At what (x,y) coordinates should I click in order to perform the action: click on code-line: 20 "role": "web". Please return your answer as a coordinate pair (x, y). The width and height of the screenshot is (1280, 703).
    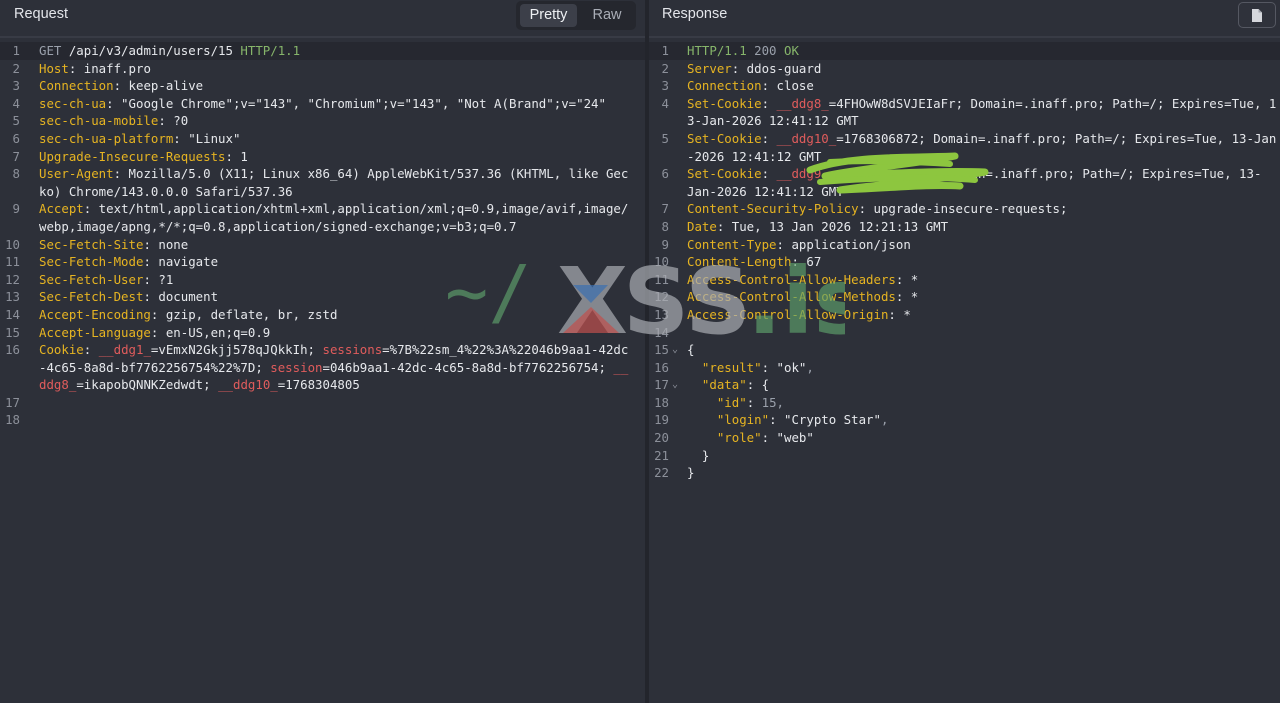
    Looking at the image, I should click on (964, 438).